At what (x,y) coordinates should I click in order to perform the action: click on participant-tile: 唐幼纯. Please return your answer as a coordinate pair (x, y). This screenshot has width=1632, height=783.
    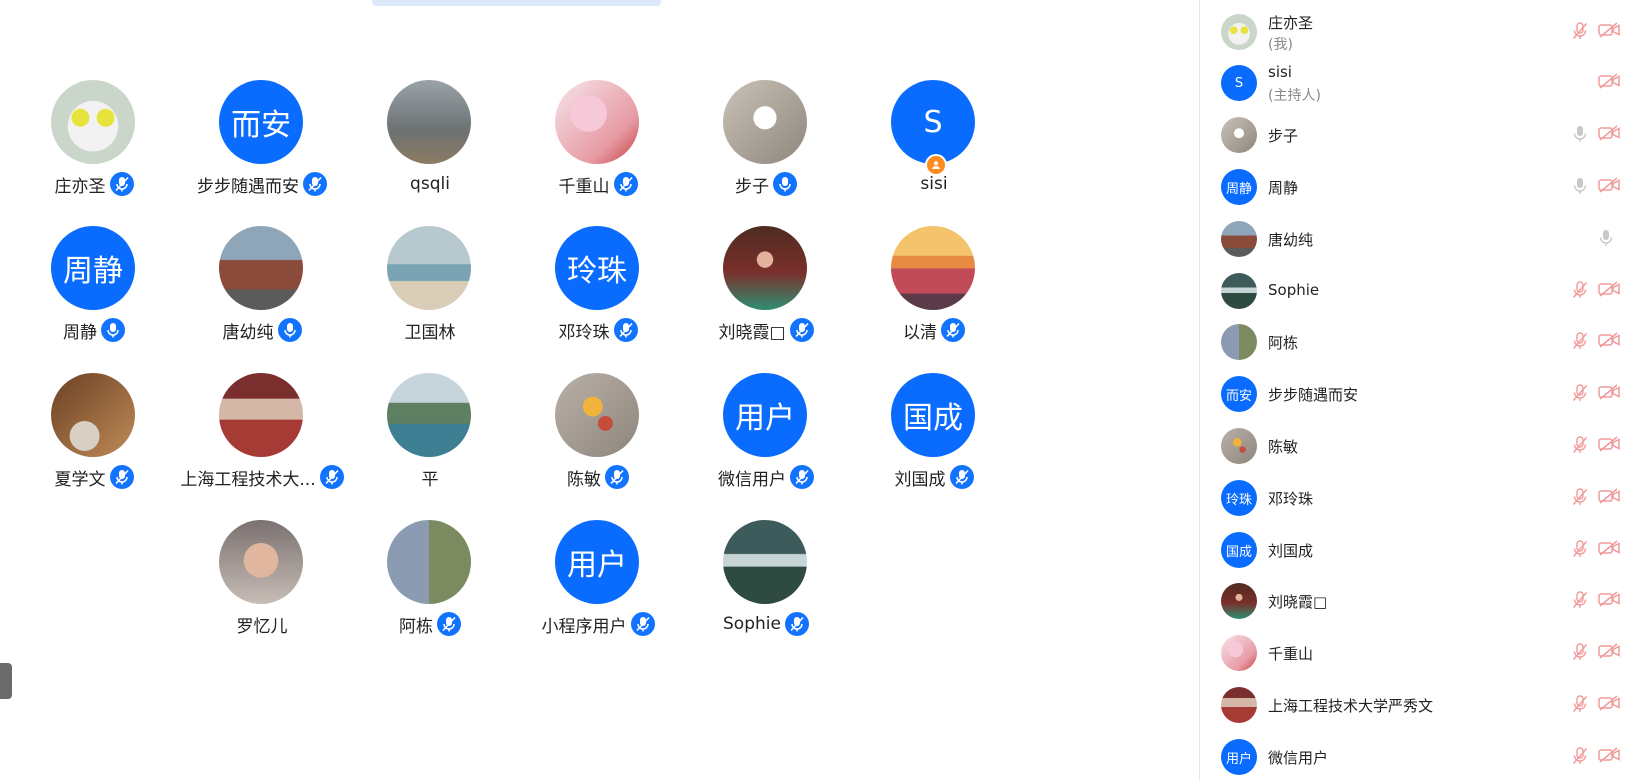
    Looking at the image, I should click on (262, 291).